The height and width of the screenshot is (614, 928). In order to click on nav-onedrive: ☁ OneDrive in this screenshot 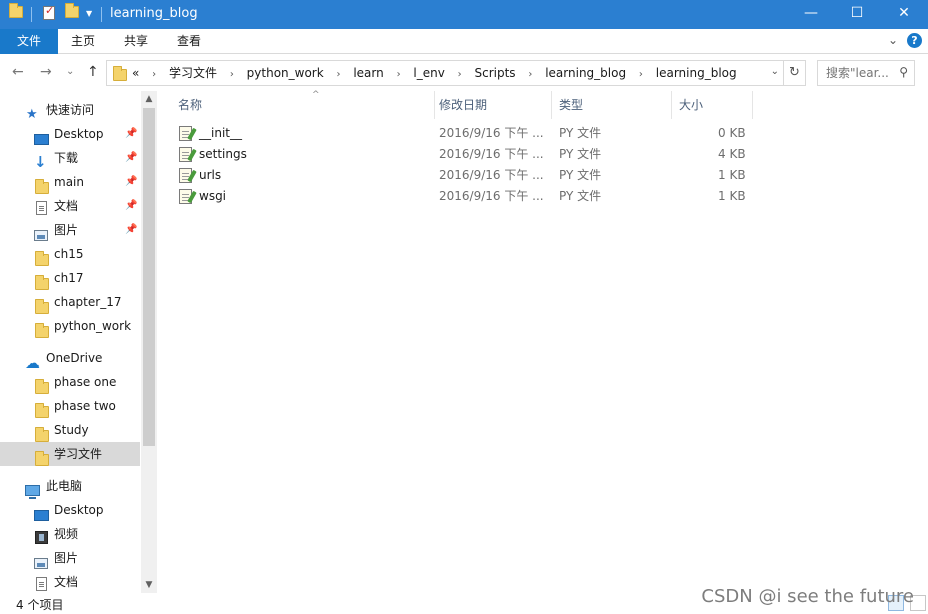, I will do `click(70, 358)`.